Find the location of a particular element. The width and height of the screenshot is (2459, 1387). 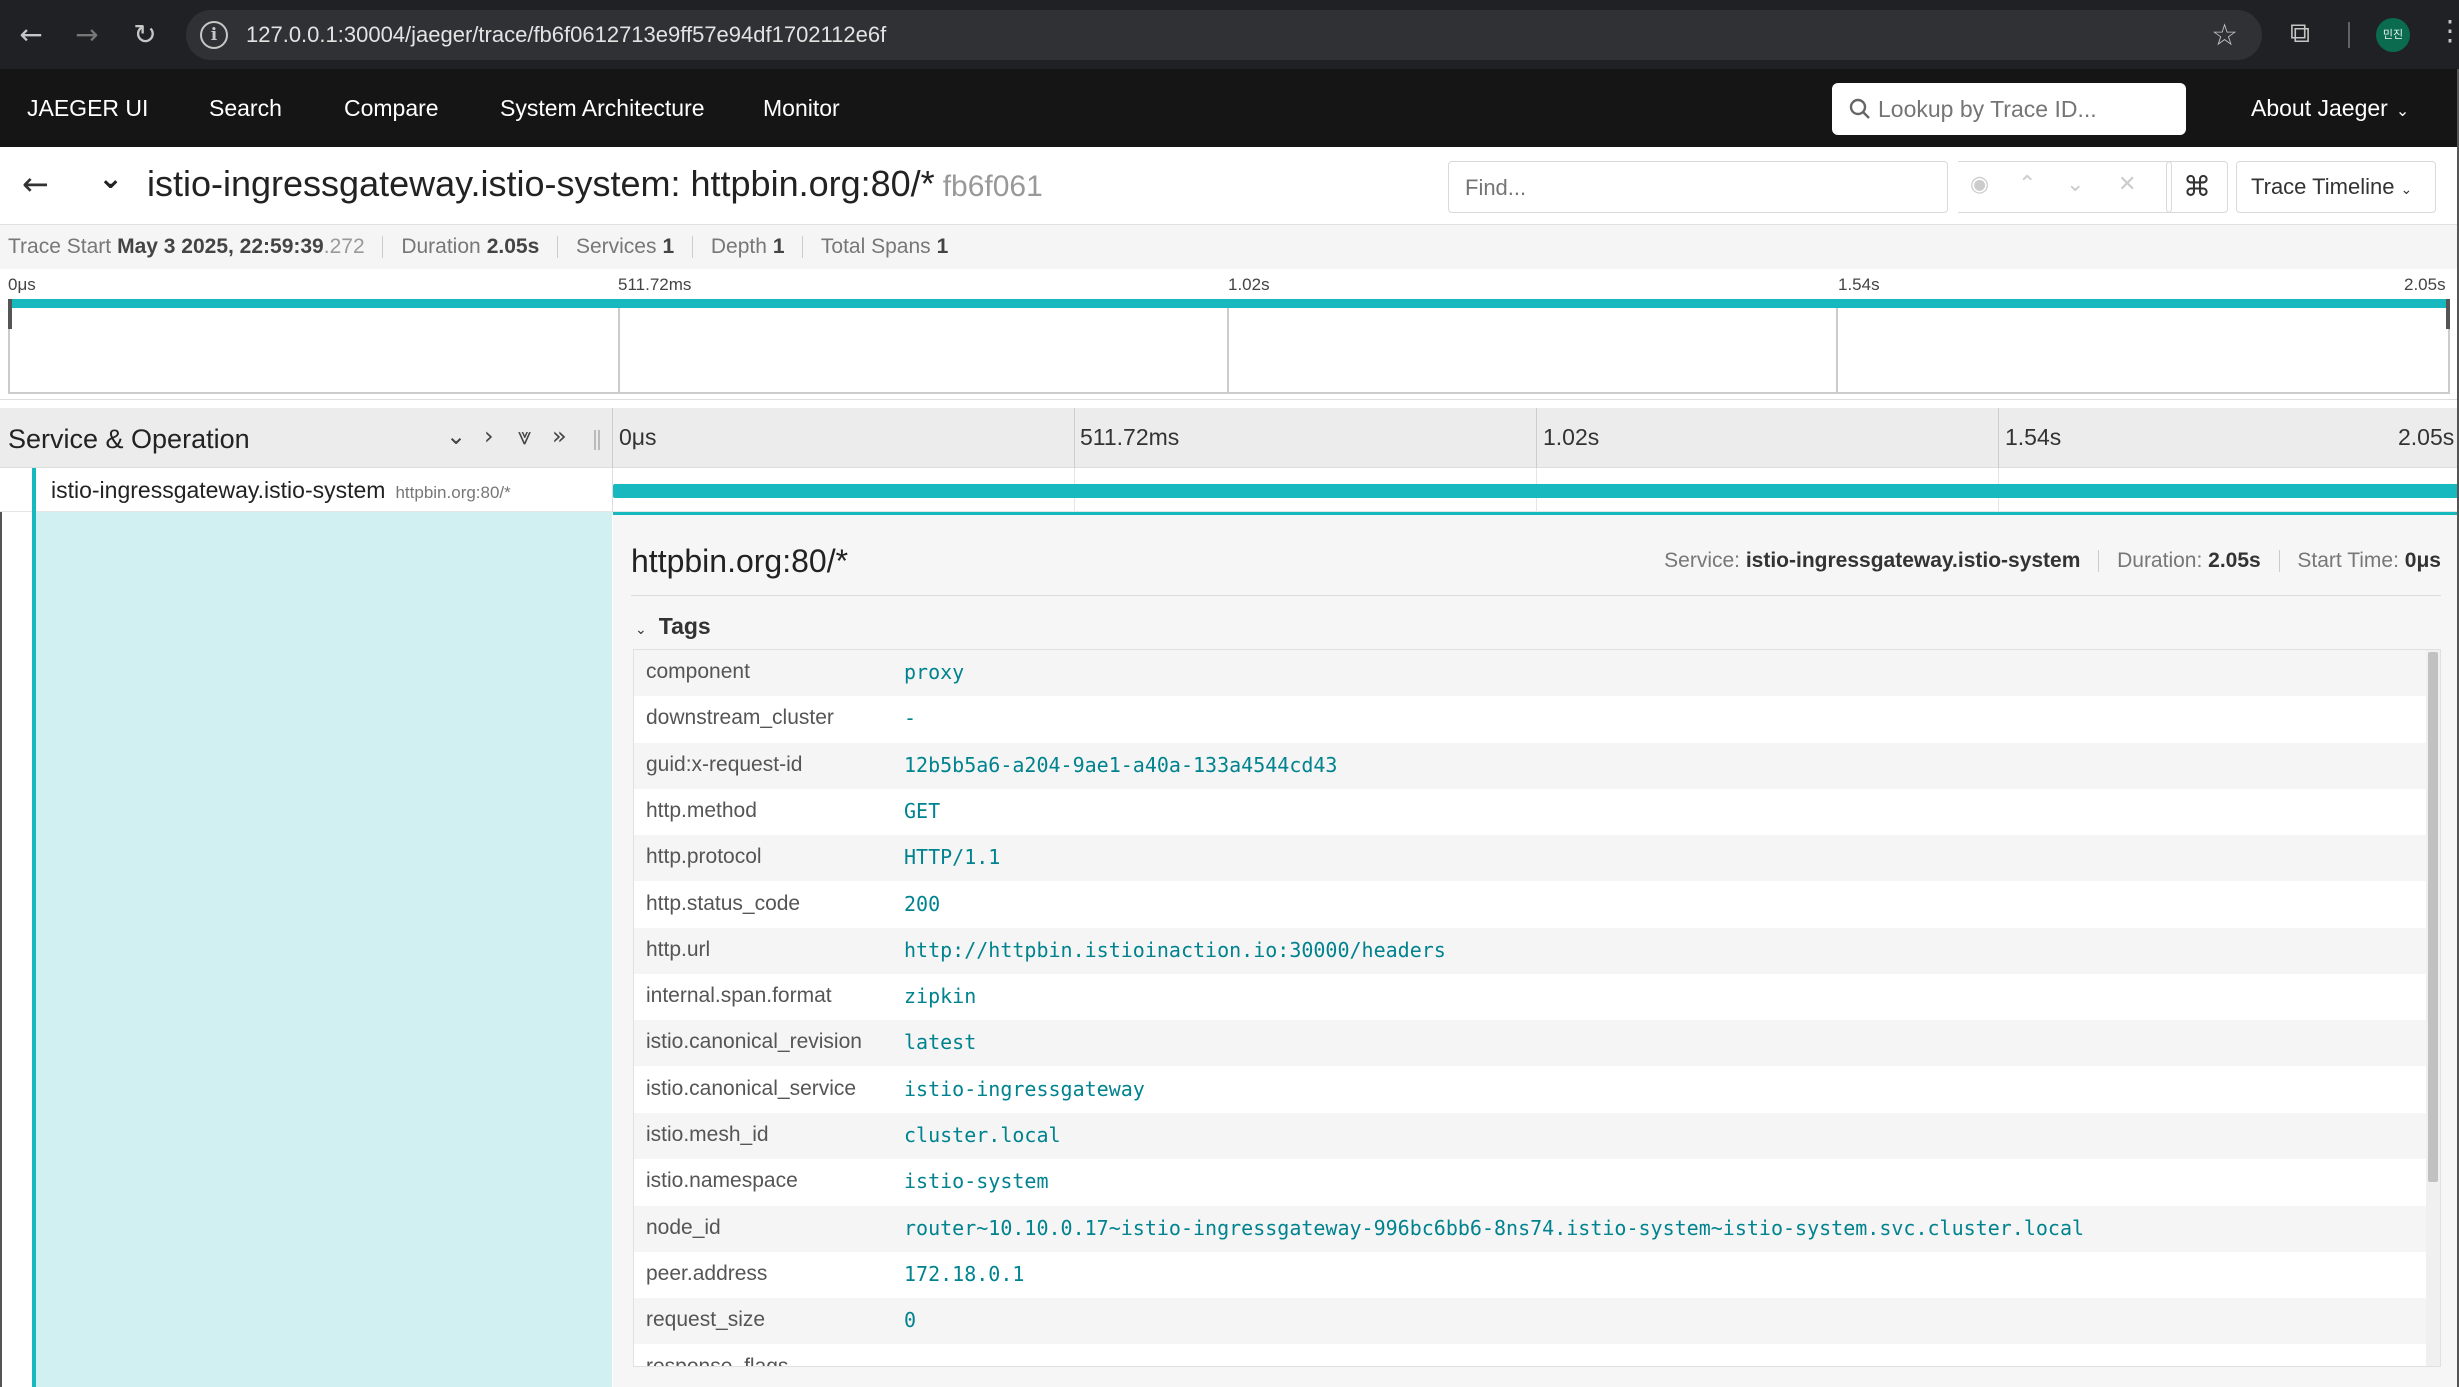

extensions-icon: ⧉ is located at coordinates (2300, 33).